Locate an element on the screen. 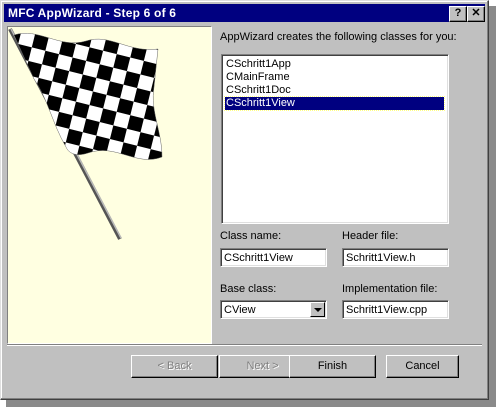 The width and height of the screenshot is (503, 412). list-item: CSchritt1Doc is located at coordinates (334, 90).